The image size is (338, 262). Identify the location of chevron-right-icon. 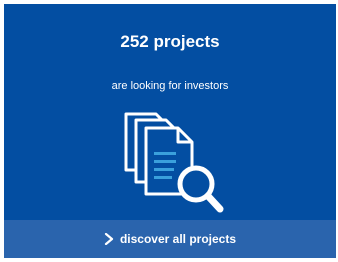
(109, 239).